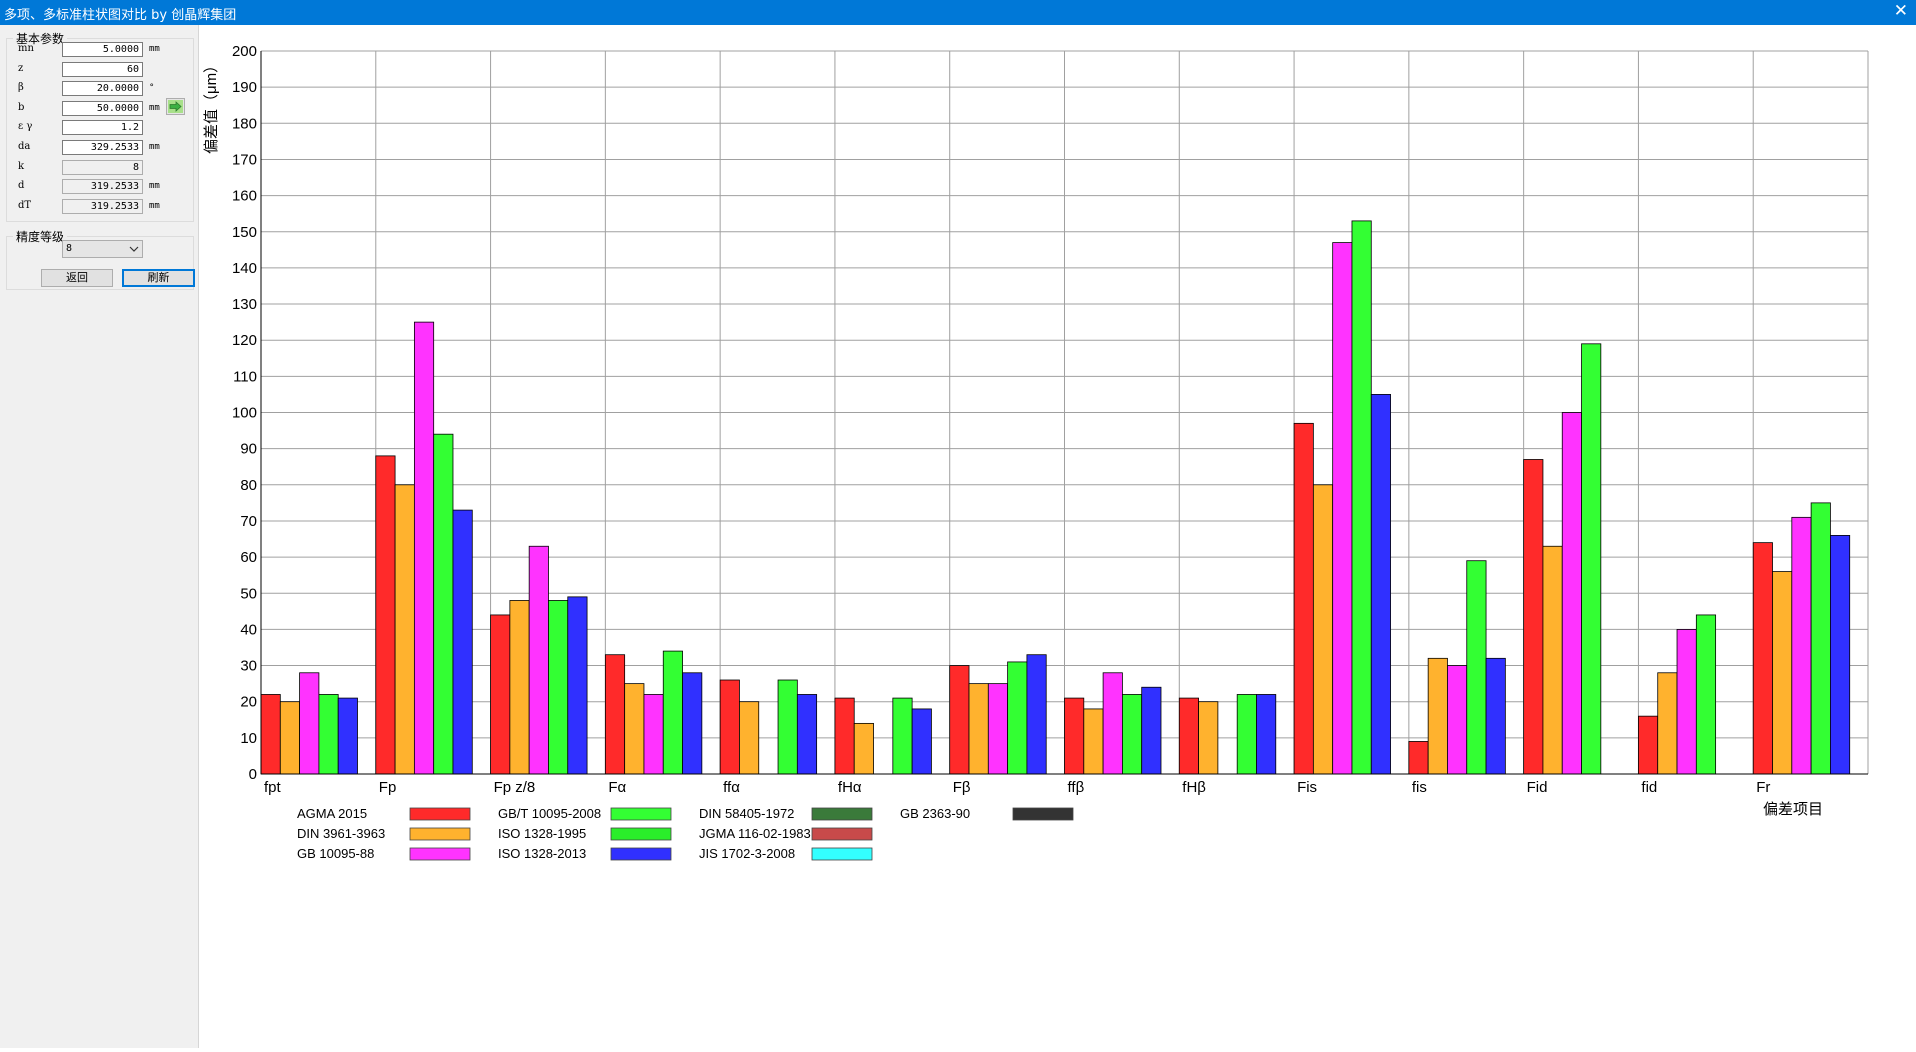 This screenshot has height=1052, width=1916. I want to click on x-tick-label: Fβ, so click(962, 787).